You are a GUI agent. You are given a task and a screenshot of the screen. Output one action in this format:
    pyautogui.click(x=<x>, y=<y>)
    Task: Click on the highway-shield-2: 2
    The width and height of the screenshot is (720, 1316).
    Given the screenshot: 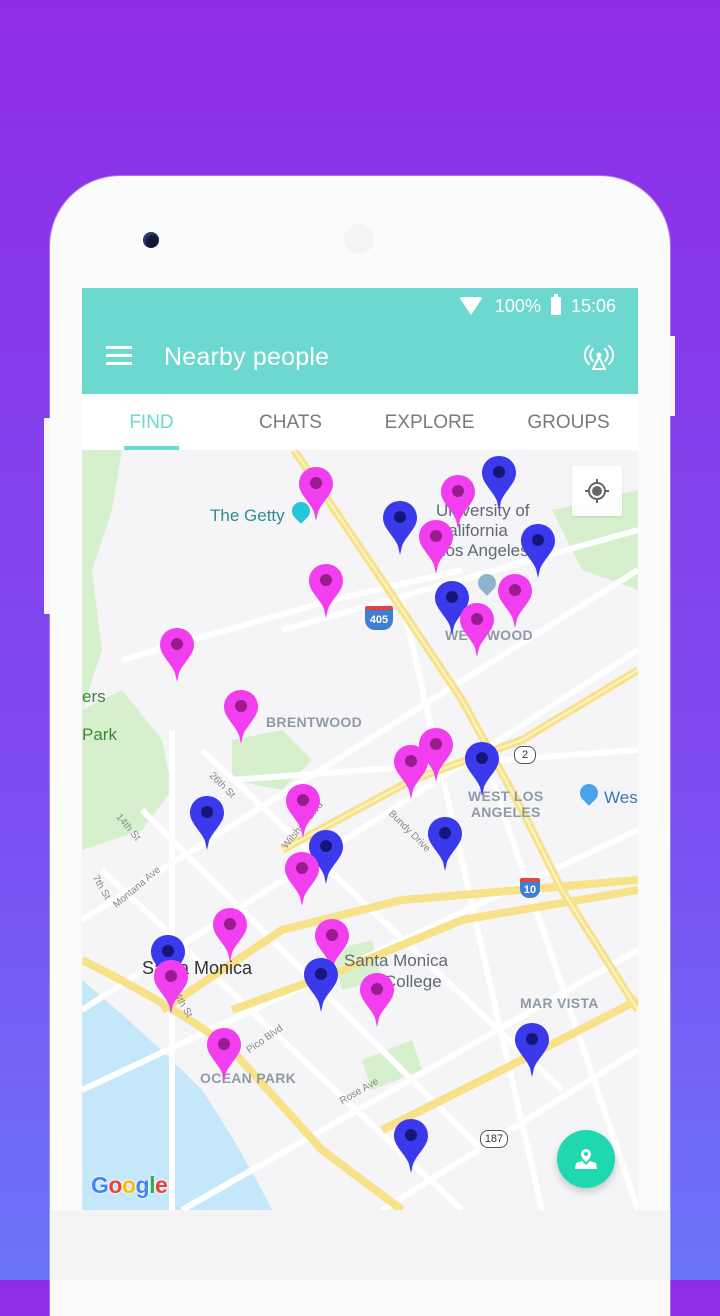 What is the action you would take?
    pyautogui.click(x=525, y=755)
    